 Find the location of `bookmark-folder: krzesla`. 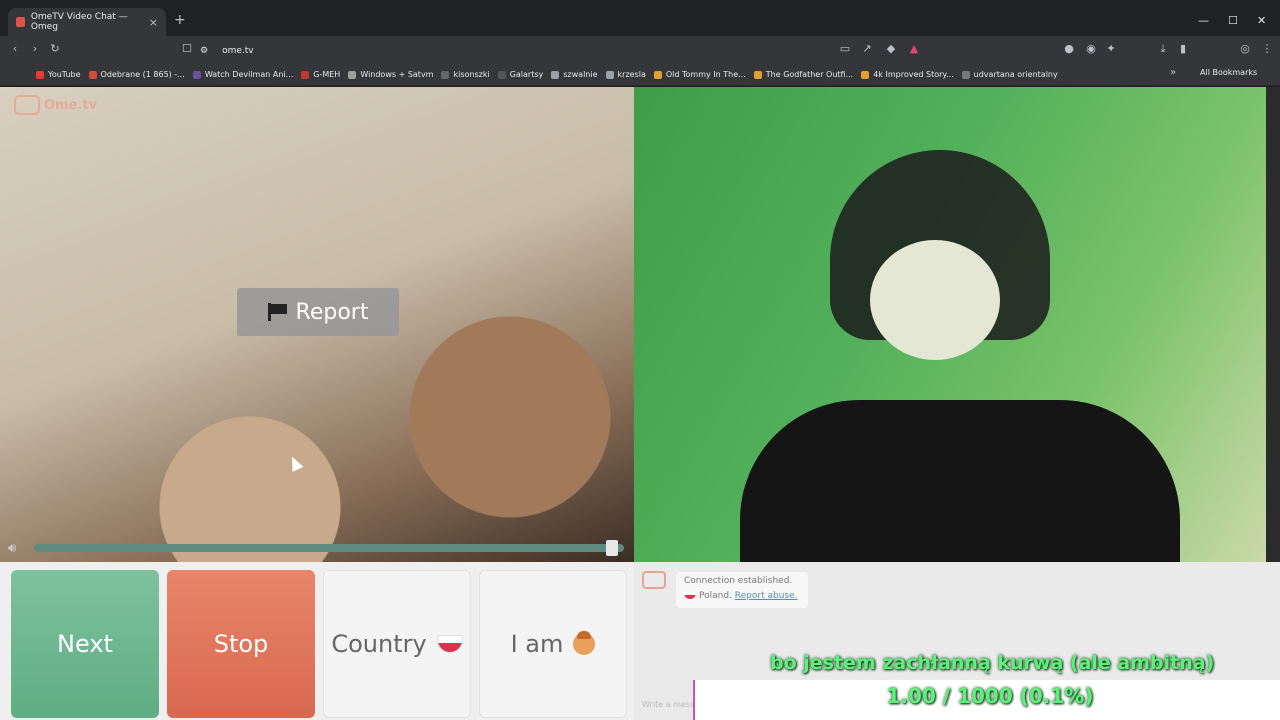

bookmark-folder: krzesla is located at coordinates (625, 74).